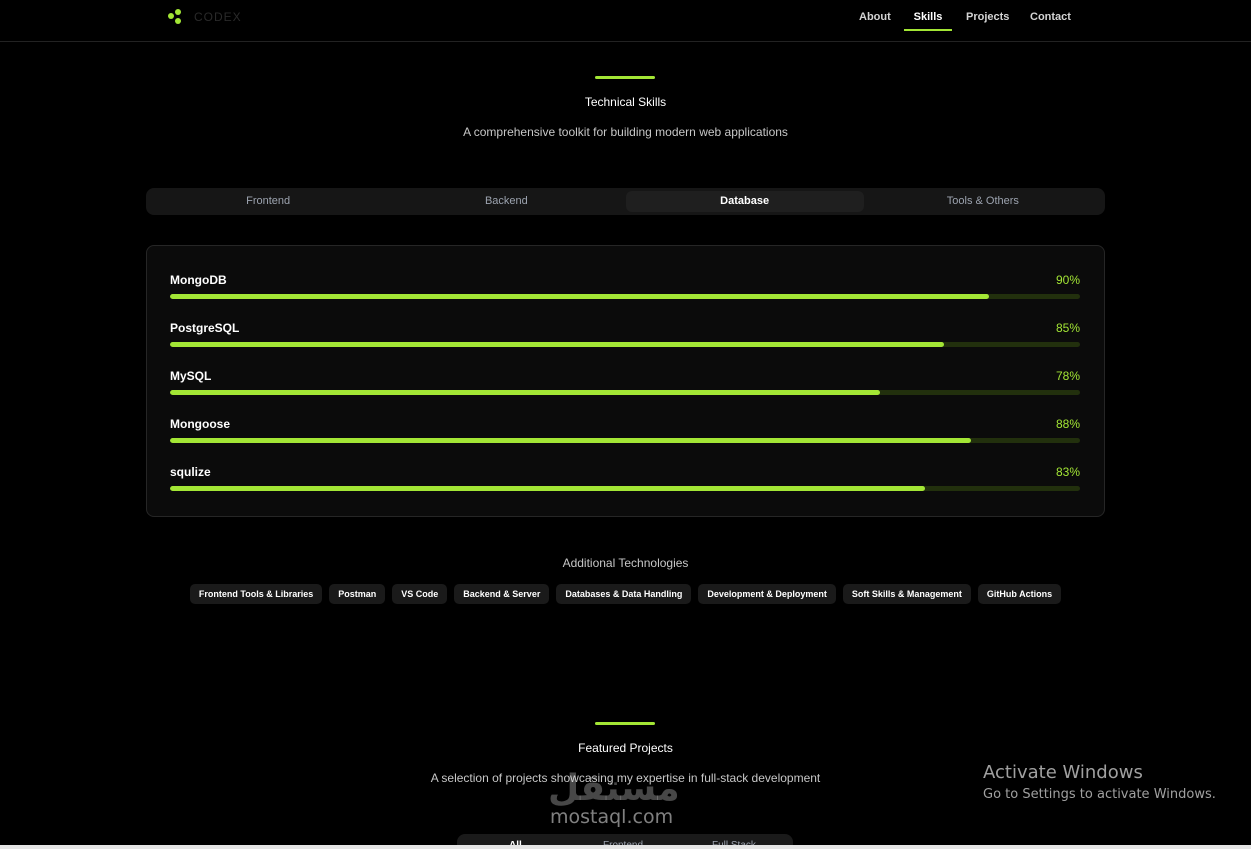 Image resolution: width=1251 pixels, height=849 pixels. What do you see at coordinates (1050, 20) in the screenshot?
I see `nav-contact: Contact` at bounding box center [1050, 20].